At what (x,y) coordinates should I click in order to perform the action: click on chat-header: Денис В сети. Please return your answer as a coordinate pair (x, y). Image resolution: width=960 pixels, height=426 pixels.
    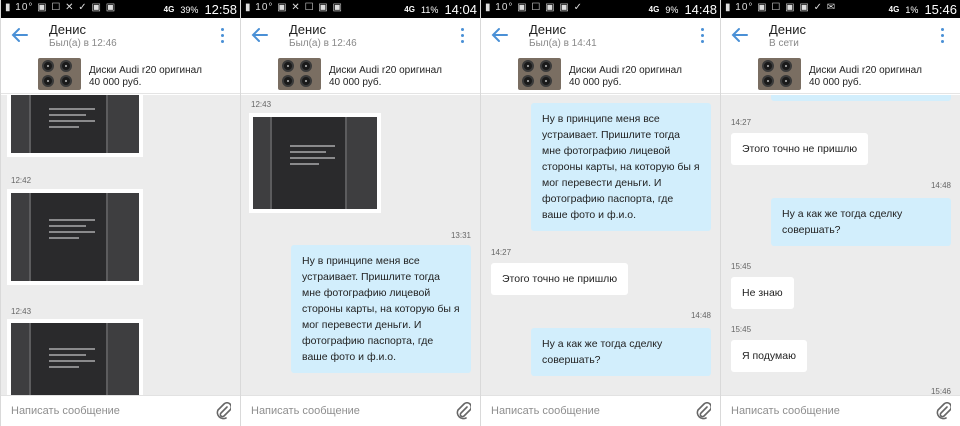
    Looking at the image, I should click on (840, 36).